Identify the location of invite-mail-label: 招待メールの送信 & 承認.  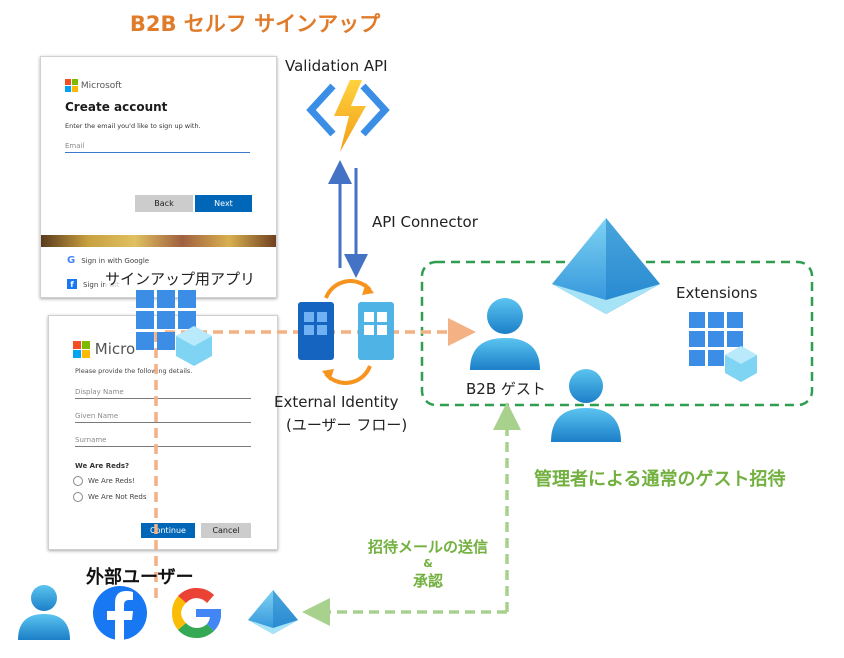
(428, 564).